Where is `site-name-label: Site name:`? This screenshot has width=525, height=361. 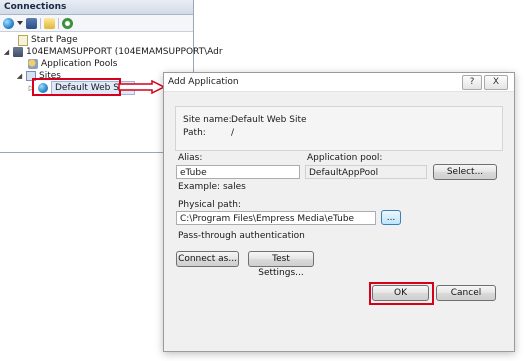 site-name-label: Site name: is located at coordinates (207, 120).